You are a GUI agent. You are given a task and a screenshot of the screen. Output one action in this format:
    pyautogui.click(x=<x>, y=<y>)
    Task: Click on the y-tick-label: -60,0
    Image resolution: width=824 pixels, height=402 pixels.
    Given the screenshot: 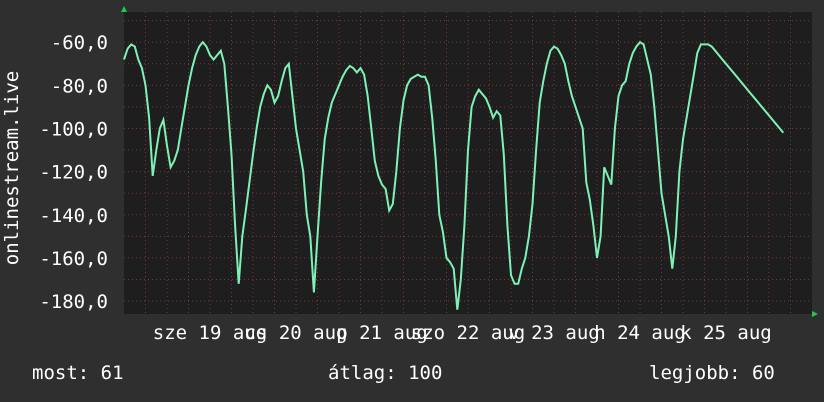 What is the action you would take?
    pyautogui.click(x=79, y=43)
    